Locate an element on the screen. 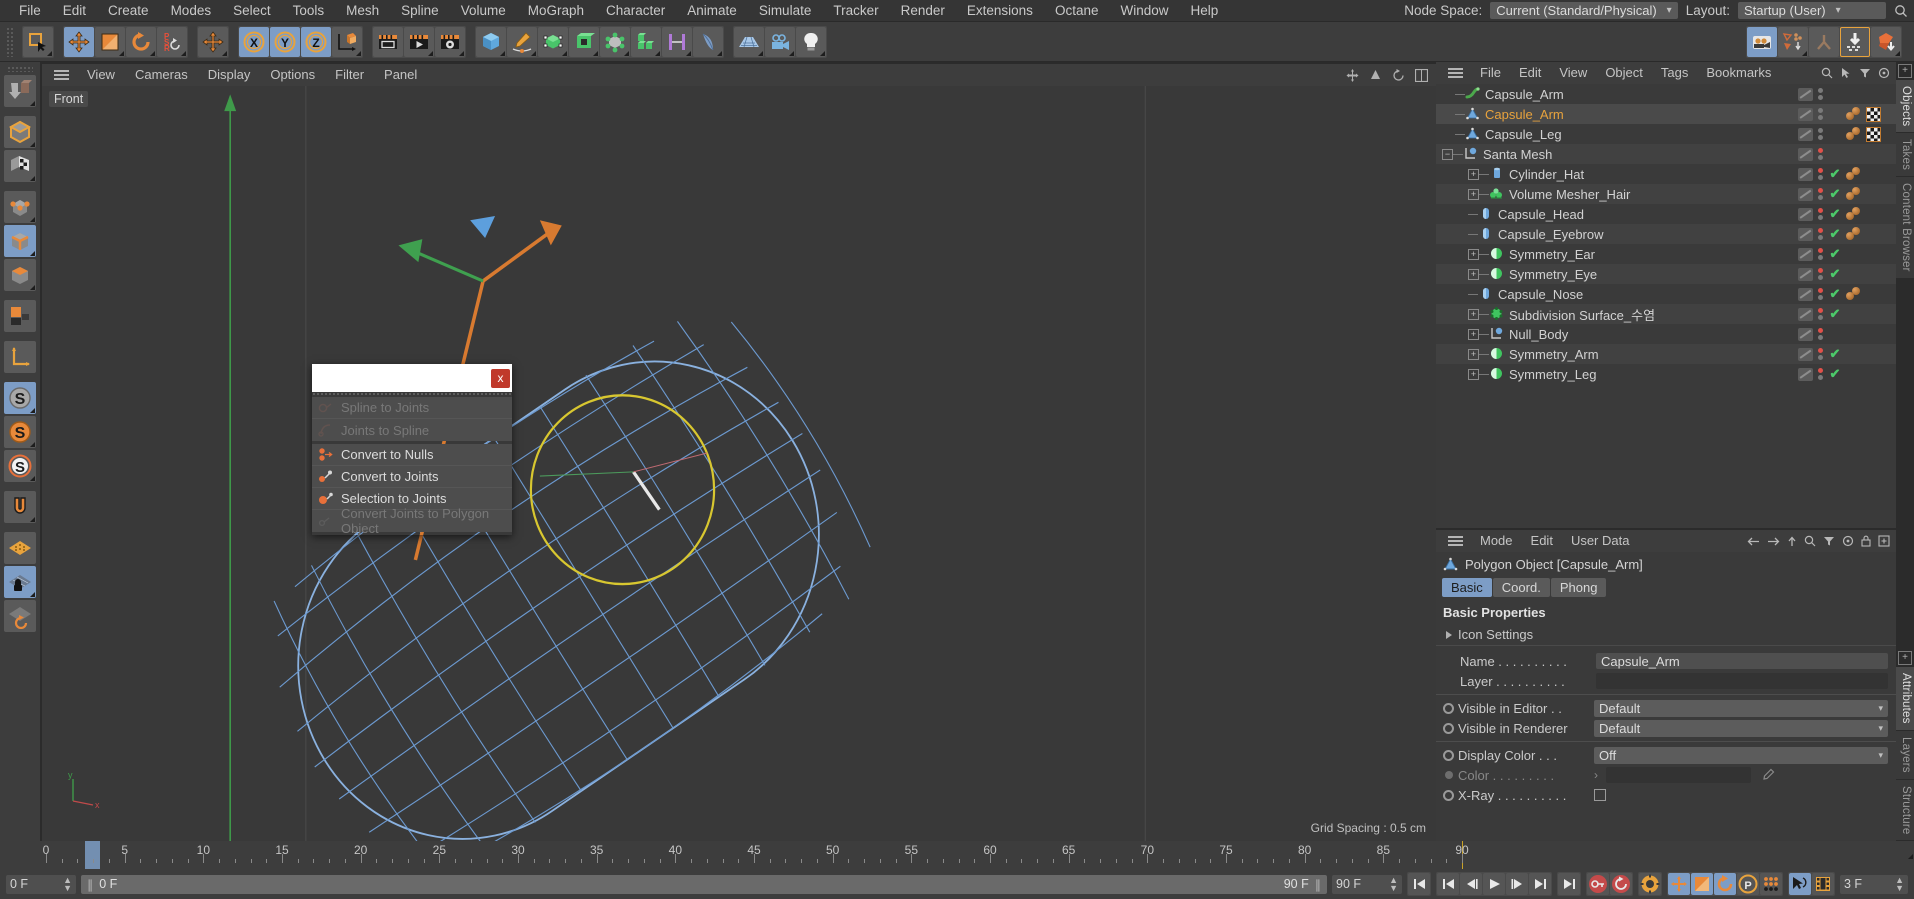  menu-edit: Edit is located at coordinates (74, 11).